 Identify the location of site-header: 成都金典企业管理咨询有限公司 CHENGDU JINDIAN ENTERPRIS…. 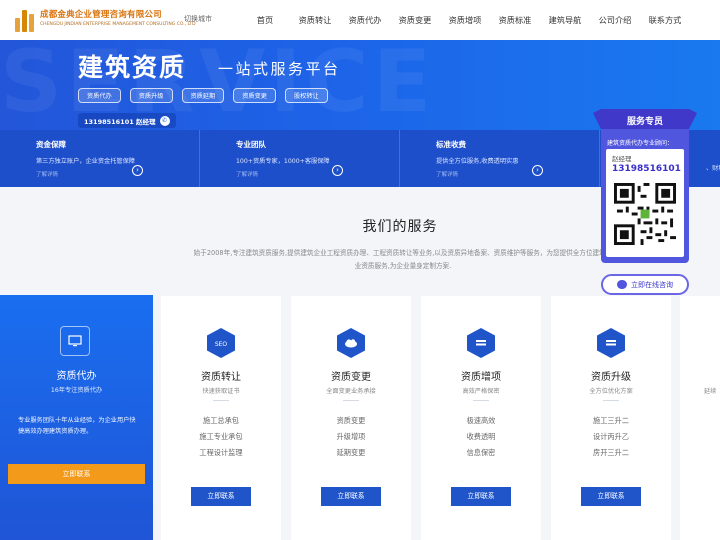
(360, 20).